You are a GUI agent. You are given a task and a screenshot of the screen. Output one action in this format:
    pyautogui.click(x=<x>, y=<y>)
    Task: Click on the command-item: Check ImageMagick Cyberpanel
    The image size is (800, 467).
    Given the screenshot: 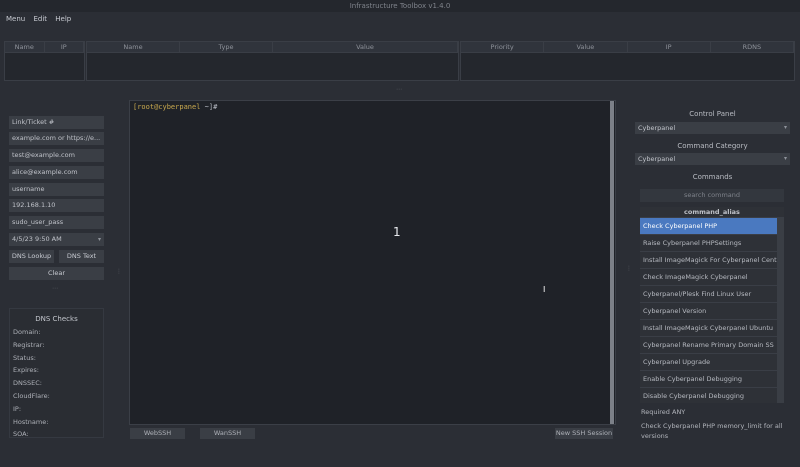 What is the action you would take?
    pyautogui.click(x=708, y=277)
    